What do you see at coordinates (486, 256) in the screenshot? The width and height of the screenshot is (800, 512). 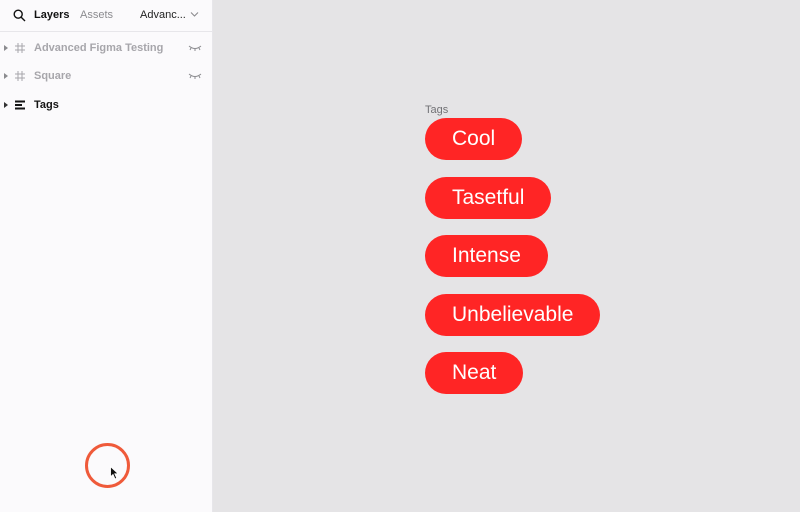 I see `tag-pill: Intense` at bounding box center [486, 256].